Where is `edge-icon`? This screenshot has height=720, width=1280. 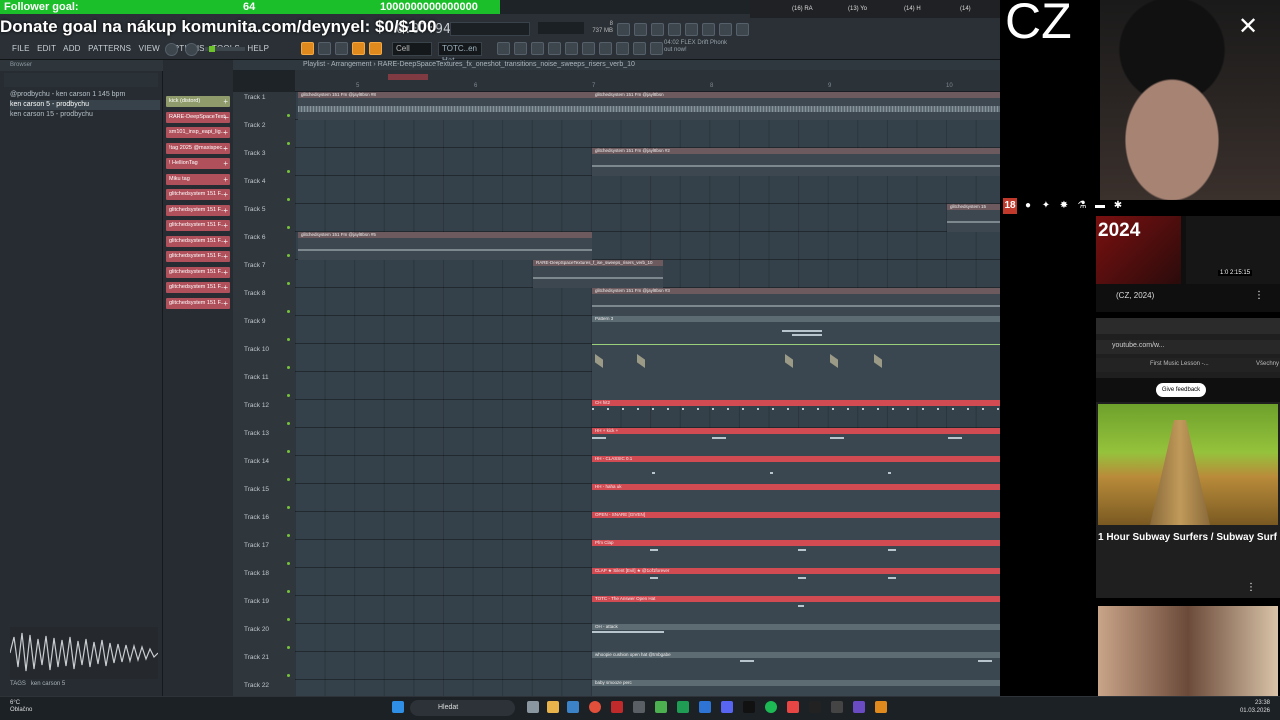 edge-icon is located at coordinates (573, 707).